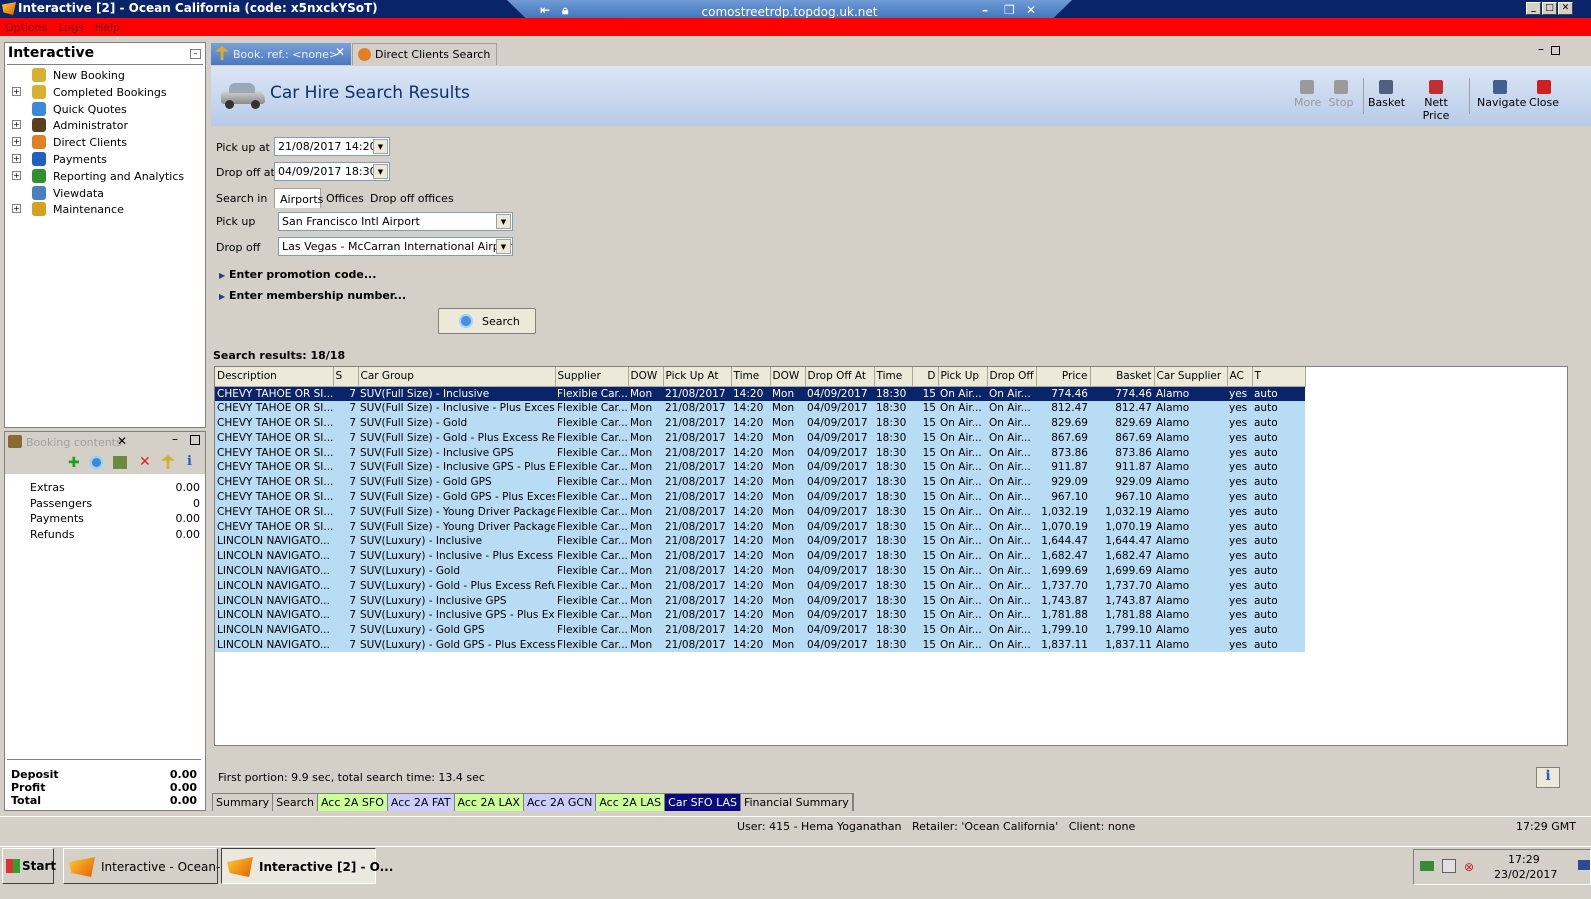  Describe the element at coordinates (1240, 377) in the screenshot. I see `column-header: AC` at that location.